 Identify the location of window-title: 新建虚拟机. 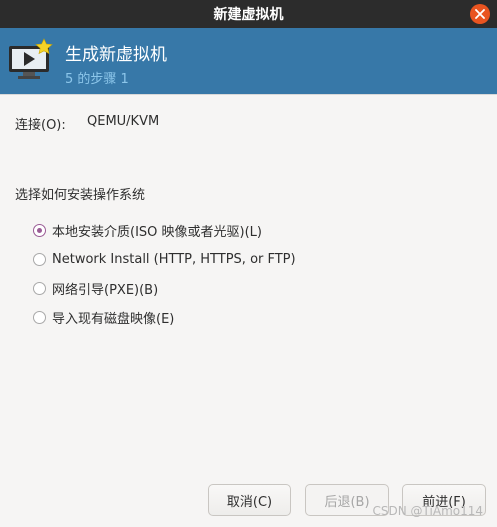
(248, 15).